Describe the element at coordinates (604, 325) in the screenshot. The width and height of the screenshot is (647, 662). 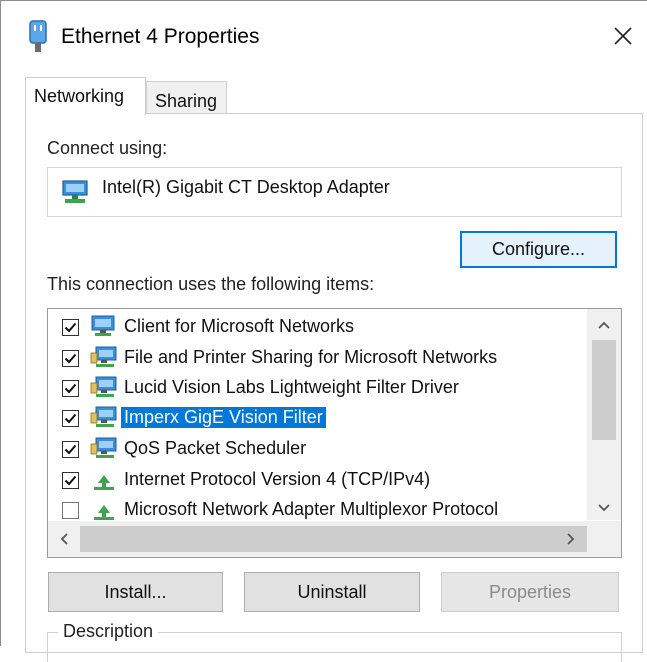
I see `scroll-up-icon` at that location.